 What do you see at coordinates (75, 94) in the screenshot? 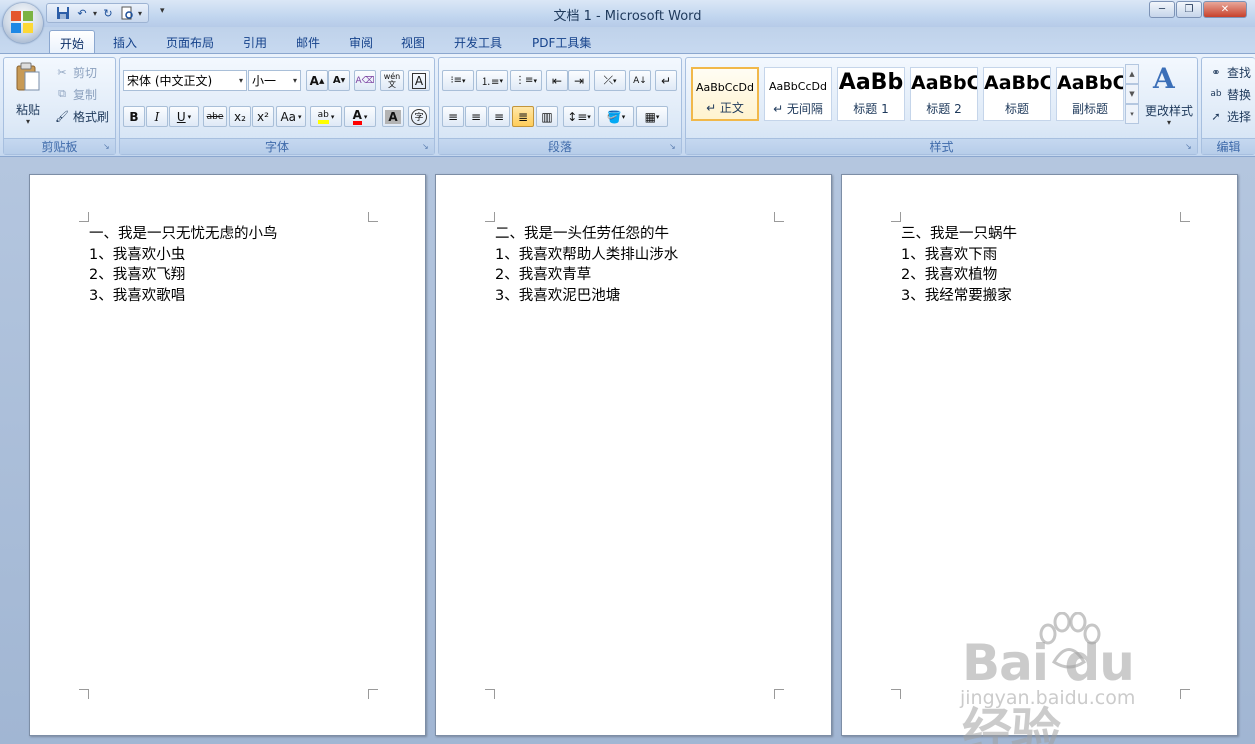
I see `copy-button: ⧉ 复制` at bounding box center [75, 94].